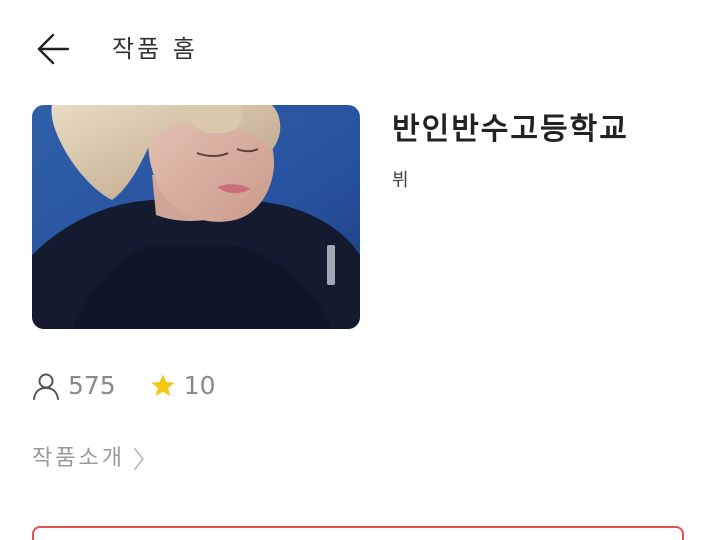 This screenshot has width=720, height=540. I want to click on reader-count: 575, so click(74, 386).